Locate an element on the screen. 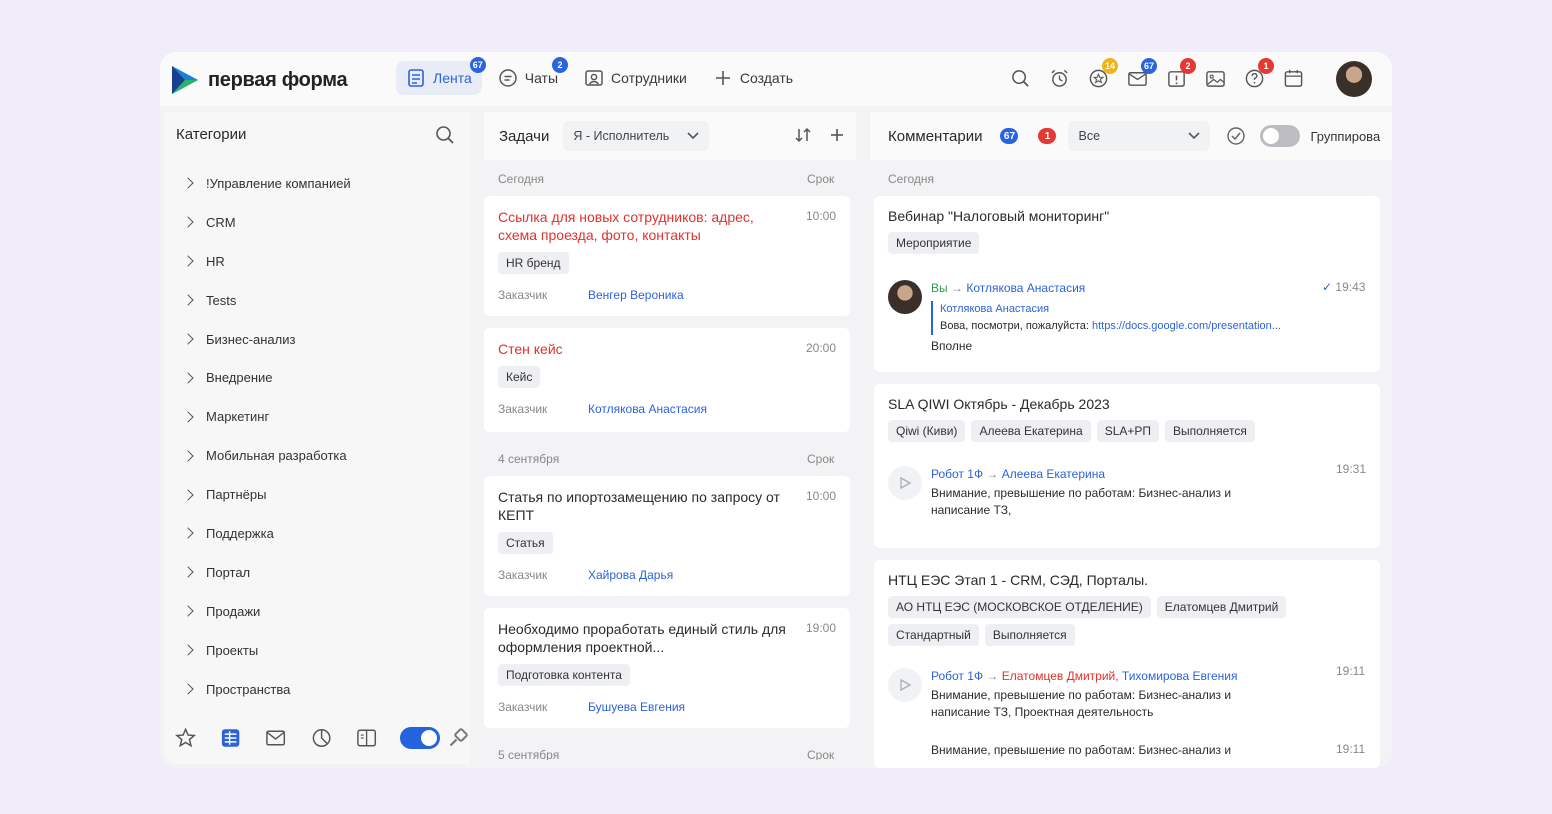 The height and width of the screenshot is (814, 1552). tasks-filter-select: Я - Исполнитель is located at coordinates (636, 136).